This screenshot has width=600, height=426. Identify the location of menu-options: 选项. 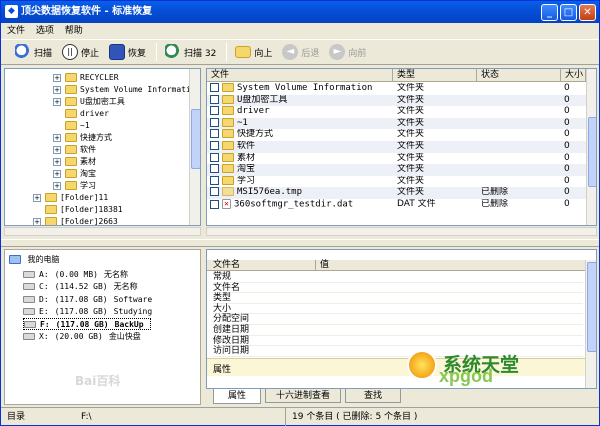
(45, 31).